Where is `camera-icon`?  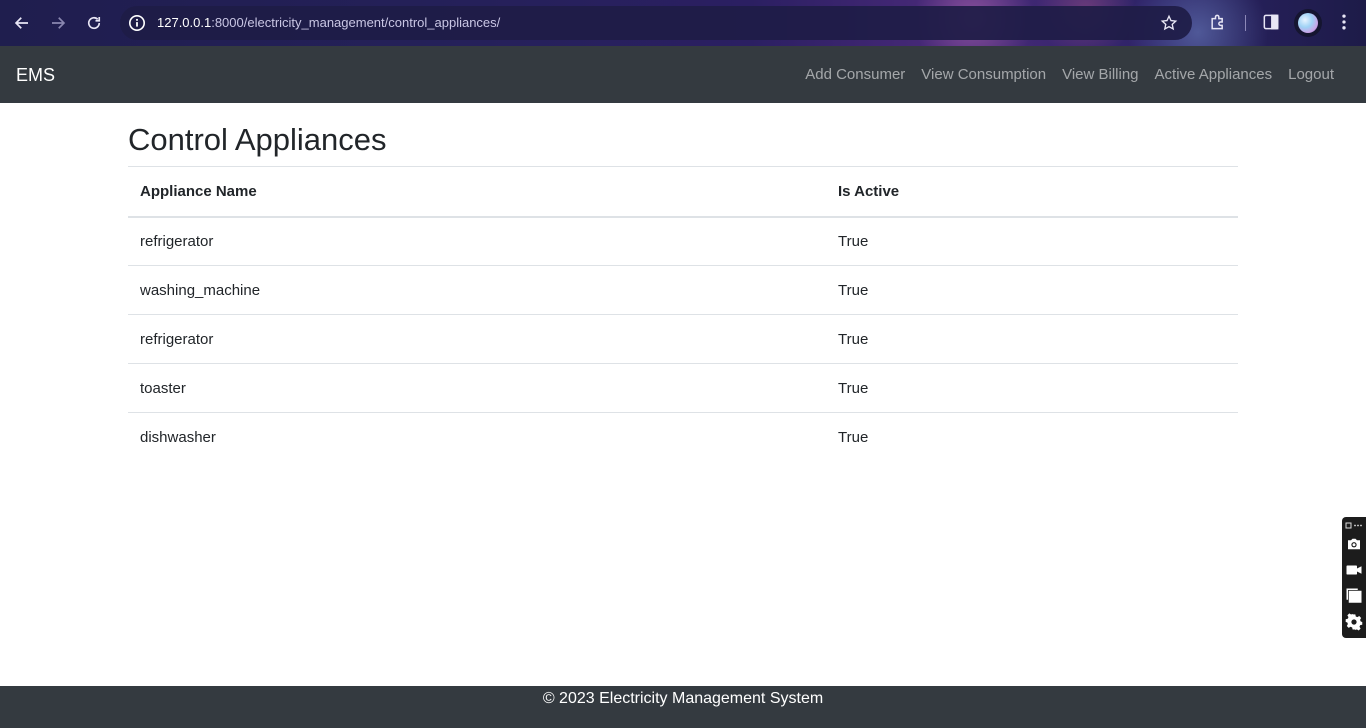 camera-icon is located at coordinates (1354, 544).